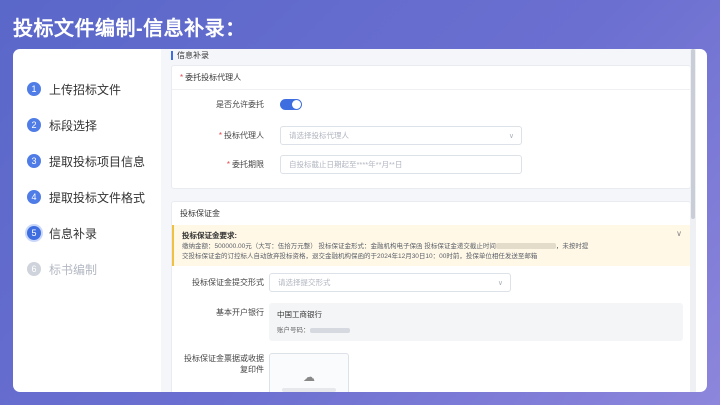  What do you see at coordinates (228, 282) in the screenshot?
I see `deposit-form-label: 投标保证金提交形式` at bounding box center [228, 282].